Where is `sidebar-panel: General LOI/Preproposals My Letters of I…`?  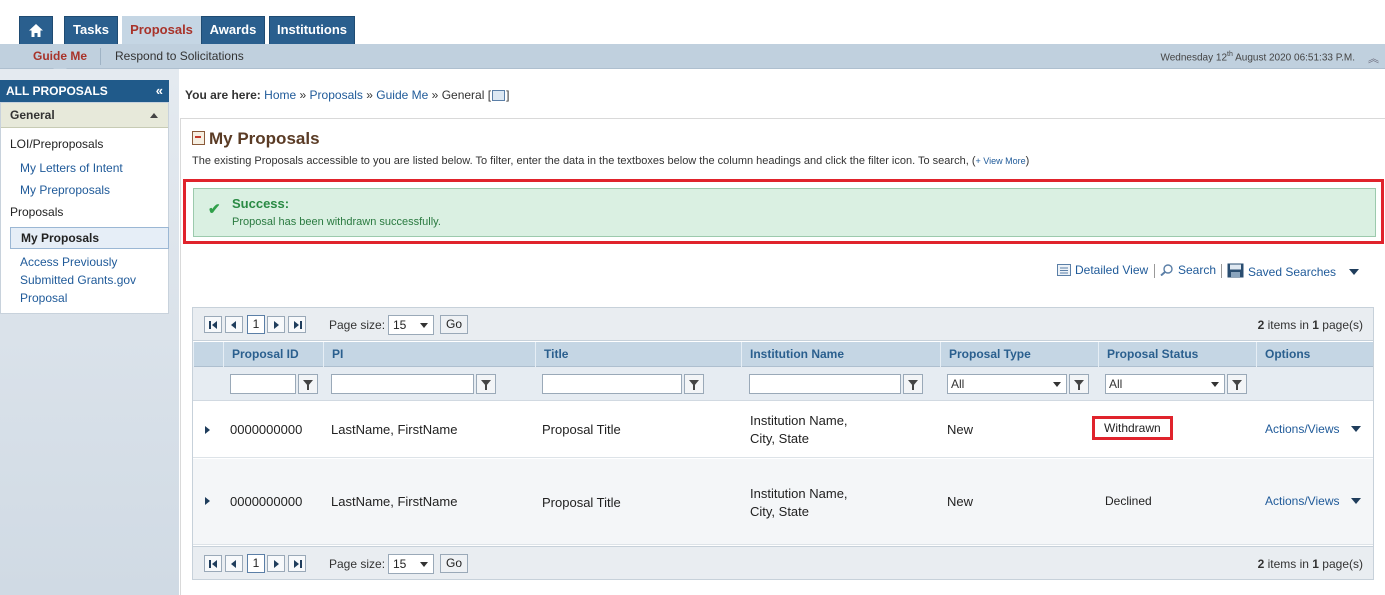 sidebar-panel: General LOI/Preproposals My Letters of I… is located at coordinates (84, 208).